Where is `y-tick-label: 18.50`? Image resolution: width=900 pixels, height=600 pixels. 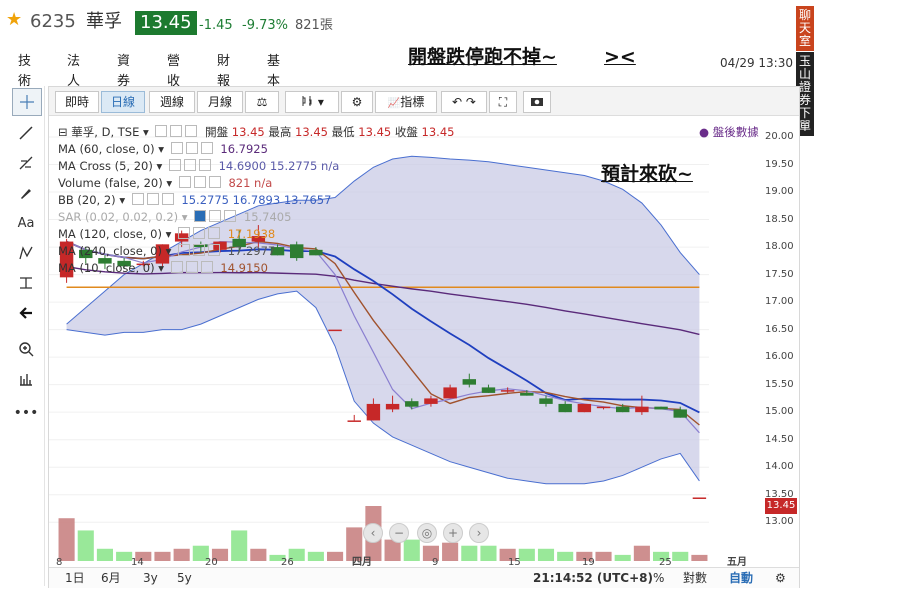 y-tick-label: 18.50 is located at coordinates (779, 219).